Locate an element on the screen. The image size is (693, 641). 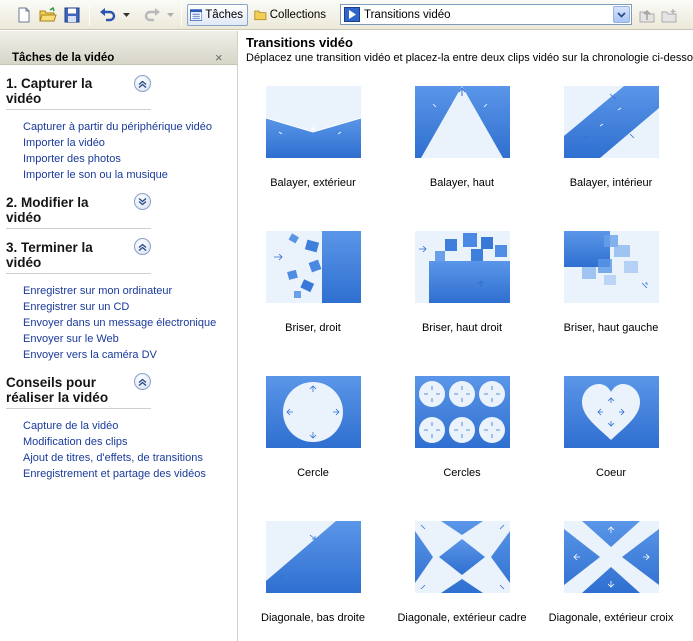
up-folder-icon is located at coordinates (647, 15).